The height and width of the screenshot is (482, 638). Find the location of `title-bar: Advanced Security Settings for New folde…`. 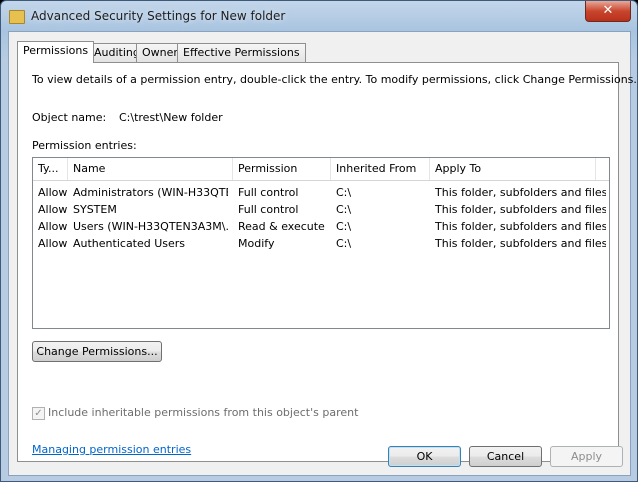

title-bar: Advanced Security Settings for New folde… is located at coordinates (319, 16).